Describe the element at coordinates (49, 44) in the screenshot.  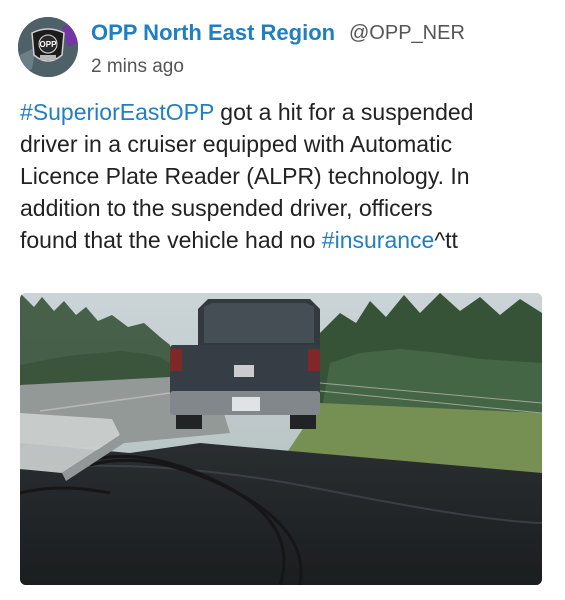
I see `avatar-badge-text: OPP` at that location.